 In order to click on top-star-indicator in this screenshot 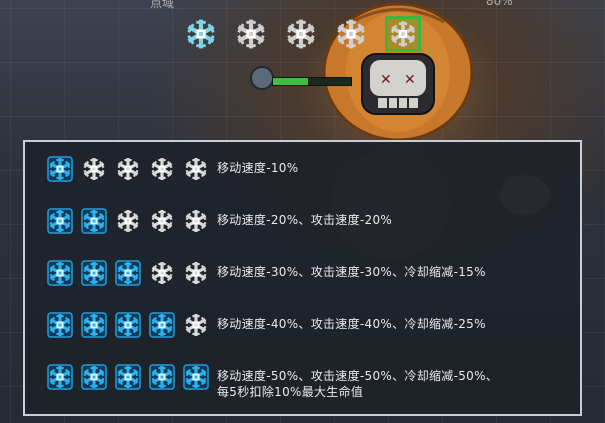, I will do `click(302, 34)`.